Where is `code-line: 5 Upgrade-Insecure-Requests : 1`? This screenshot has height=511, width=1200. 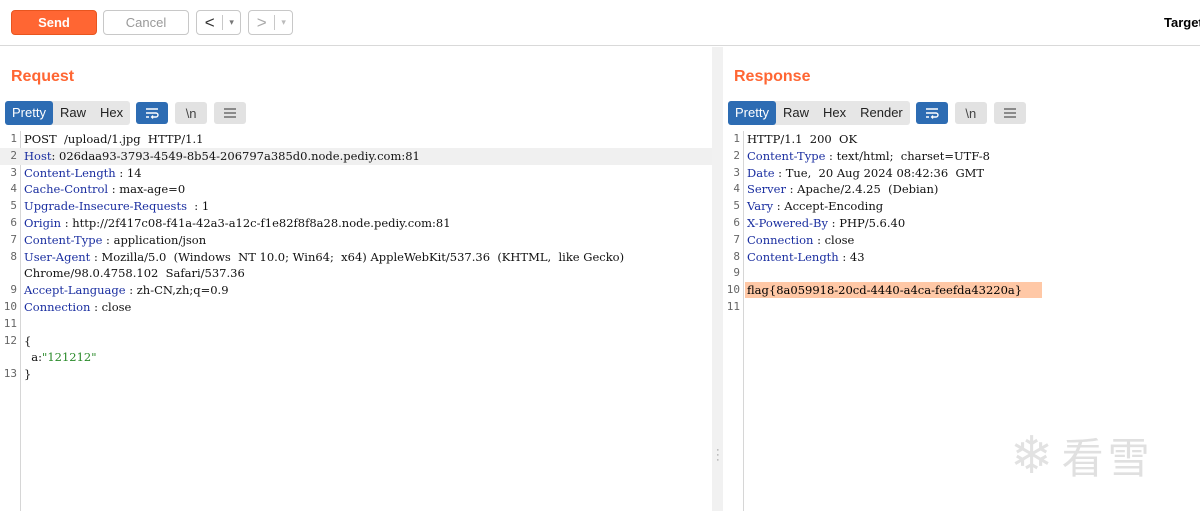
code-line: 5 Upgrade-Insecure-Requests : 1 is located at coordinates (356, 206).